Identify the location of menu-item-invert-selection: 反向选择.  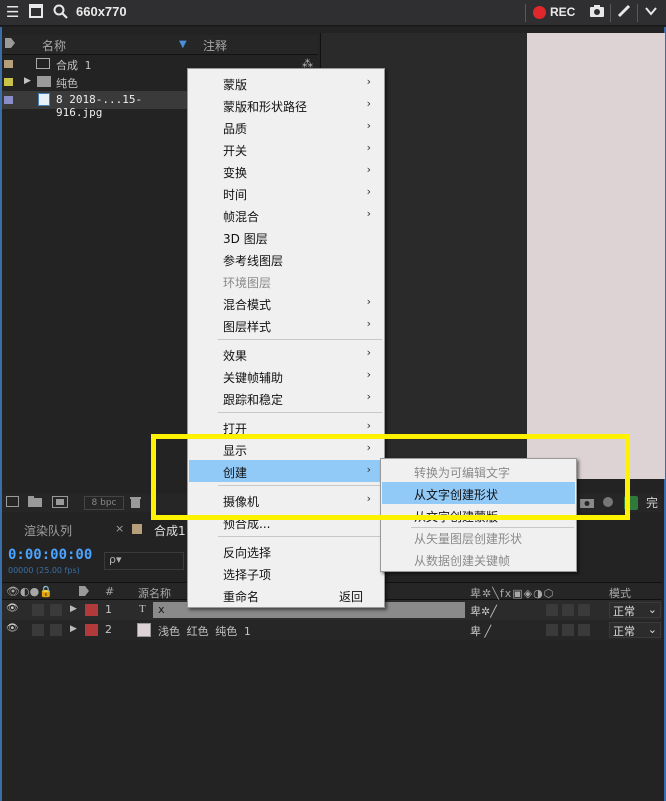
(286, 551).